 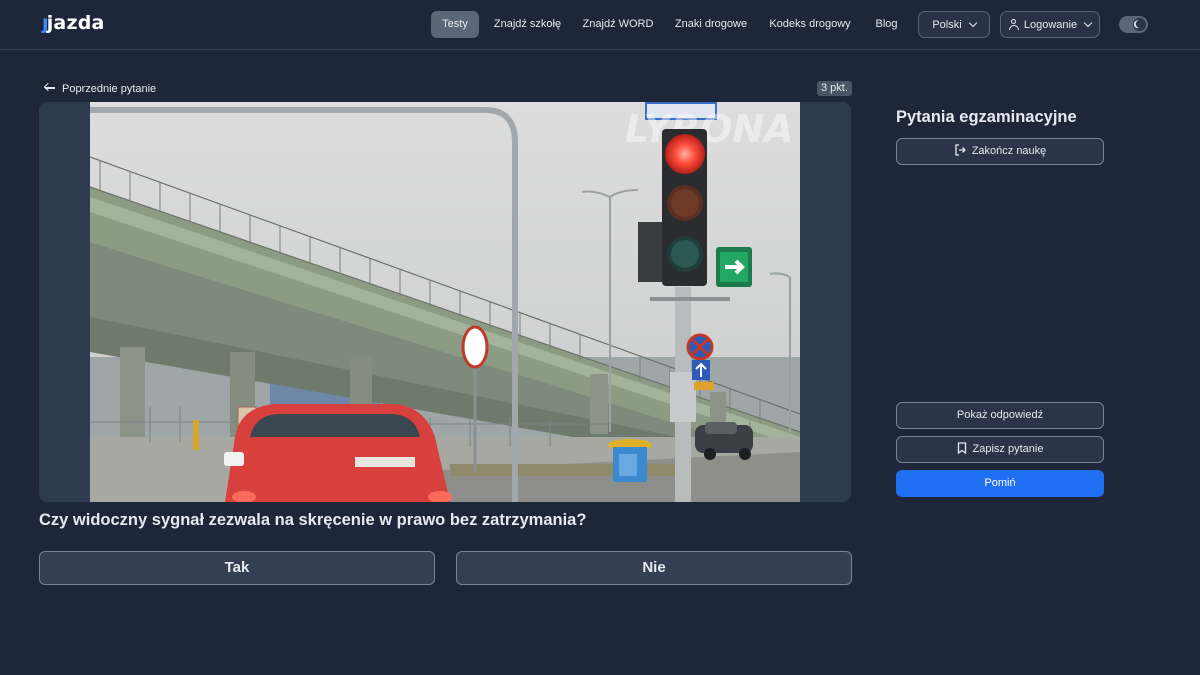 What do you see at coordinates (960, 150) in the screenshot?
I see `logout-icon` at bounding box center [960, 150].